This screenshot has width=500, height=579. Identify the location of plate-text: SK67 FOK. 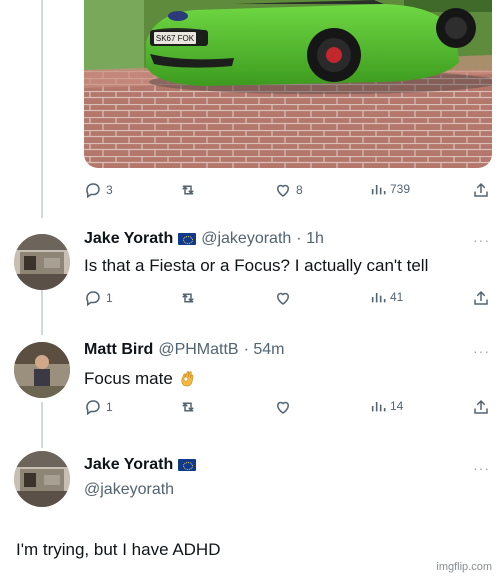
(175, 38).